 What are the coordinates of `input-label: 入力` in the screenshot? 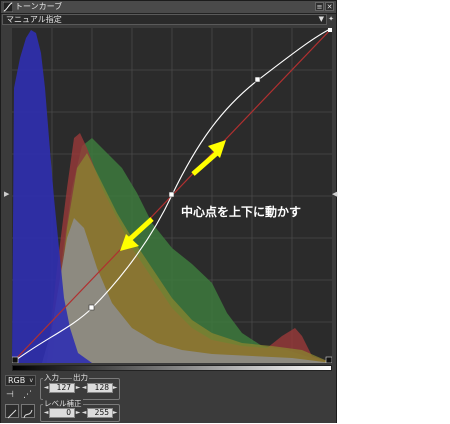 It's located at (51, 377).